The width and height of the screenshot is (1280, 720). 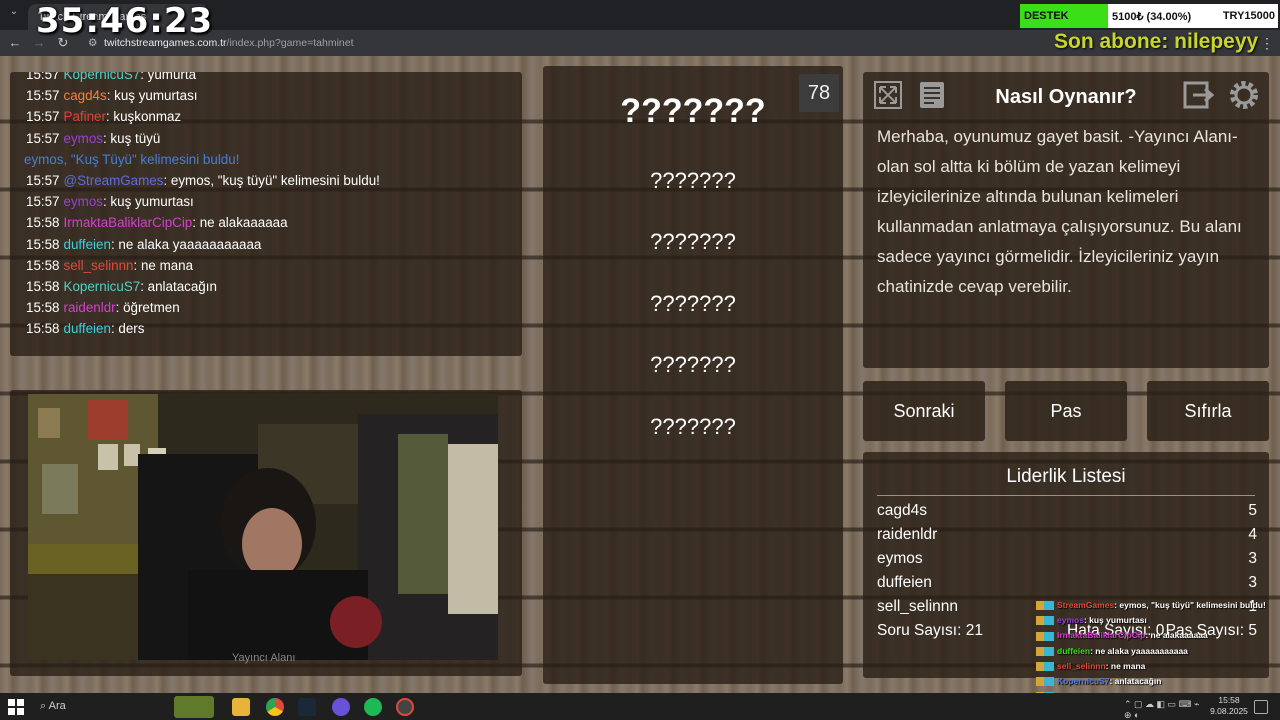 What do you see at coordinates (182, 286) in the screenshot?
I see `chat-text: anlatacağın` at bounding box center [182, 286].